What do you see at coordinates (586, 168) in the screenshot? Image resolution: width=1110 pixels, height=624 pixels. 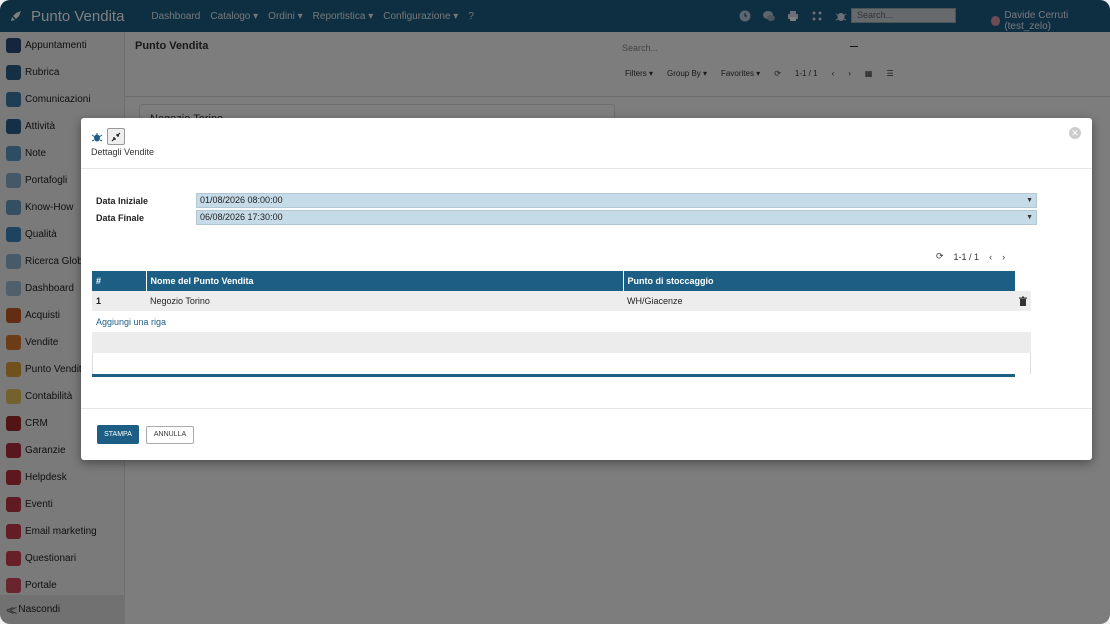 I see `modal-header-divider` at bounding box center [586, 168].